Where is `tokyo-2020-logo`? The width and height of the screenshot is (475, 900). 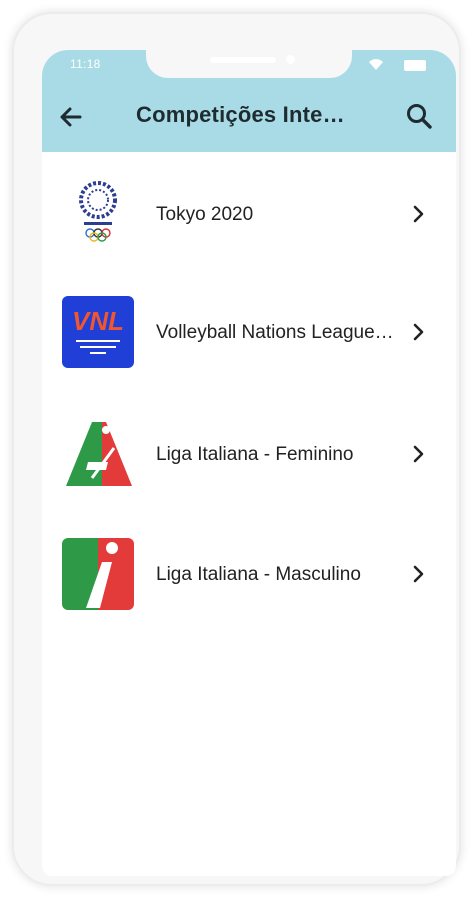 tokyo-2020-logo is located at coordinates (98, 211).